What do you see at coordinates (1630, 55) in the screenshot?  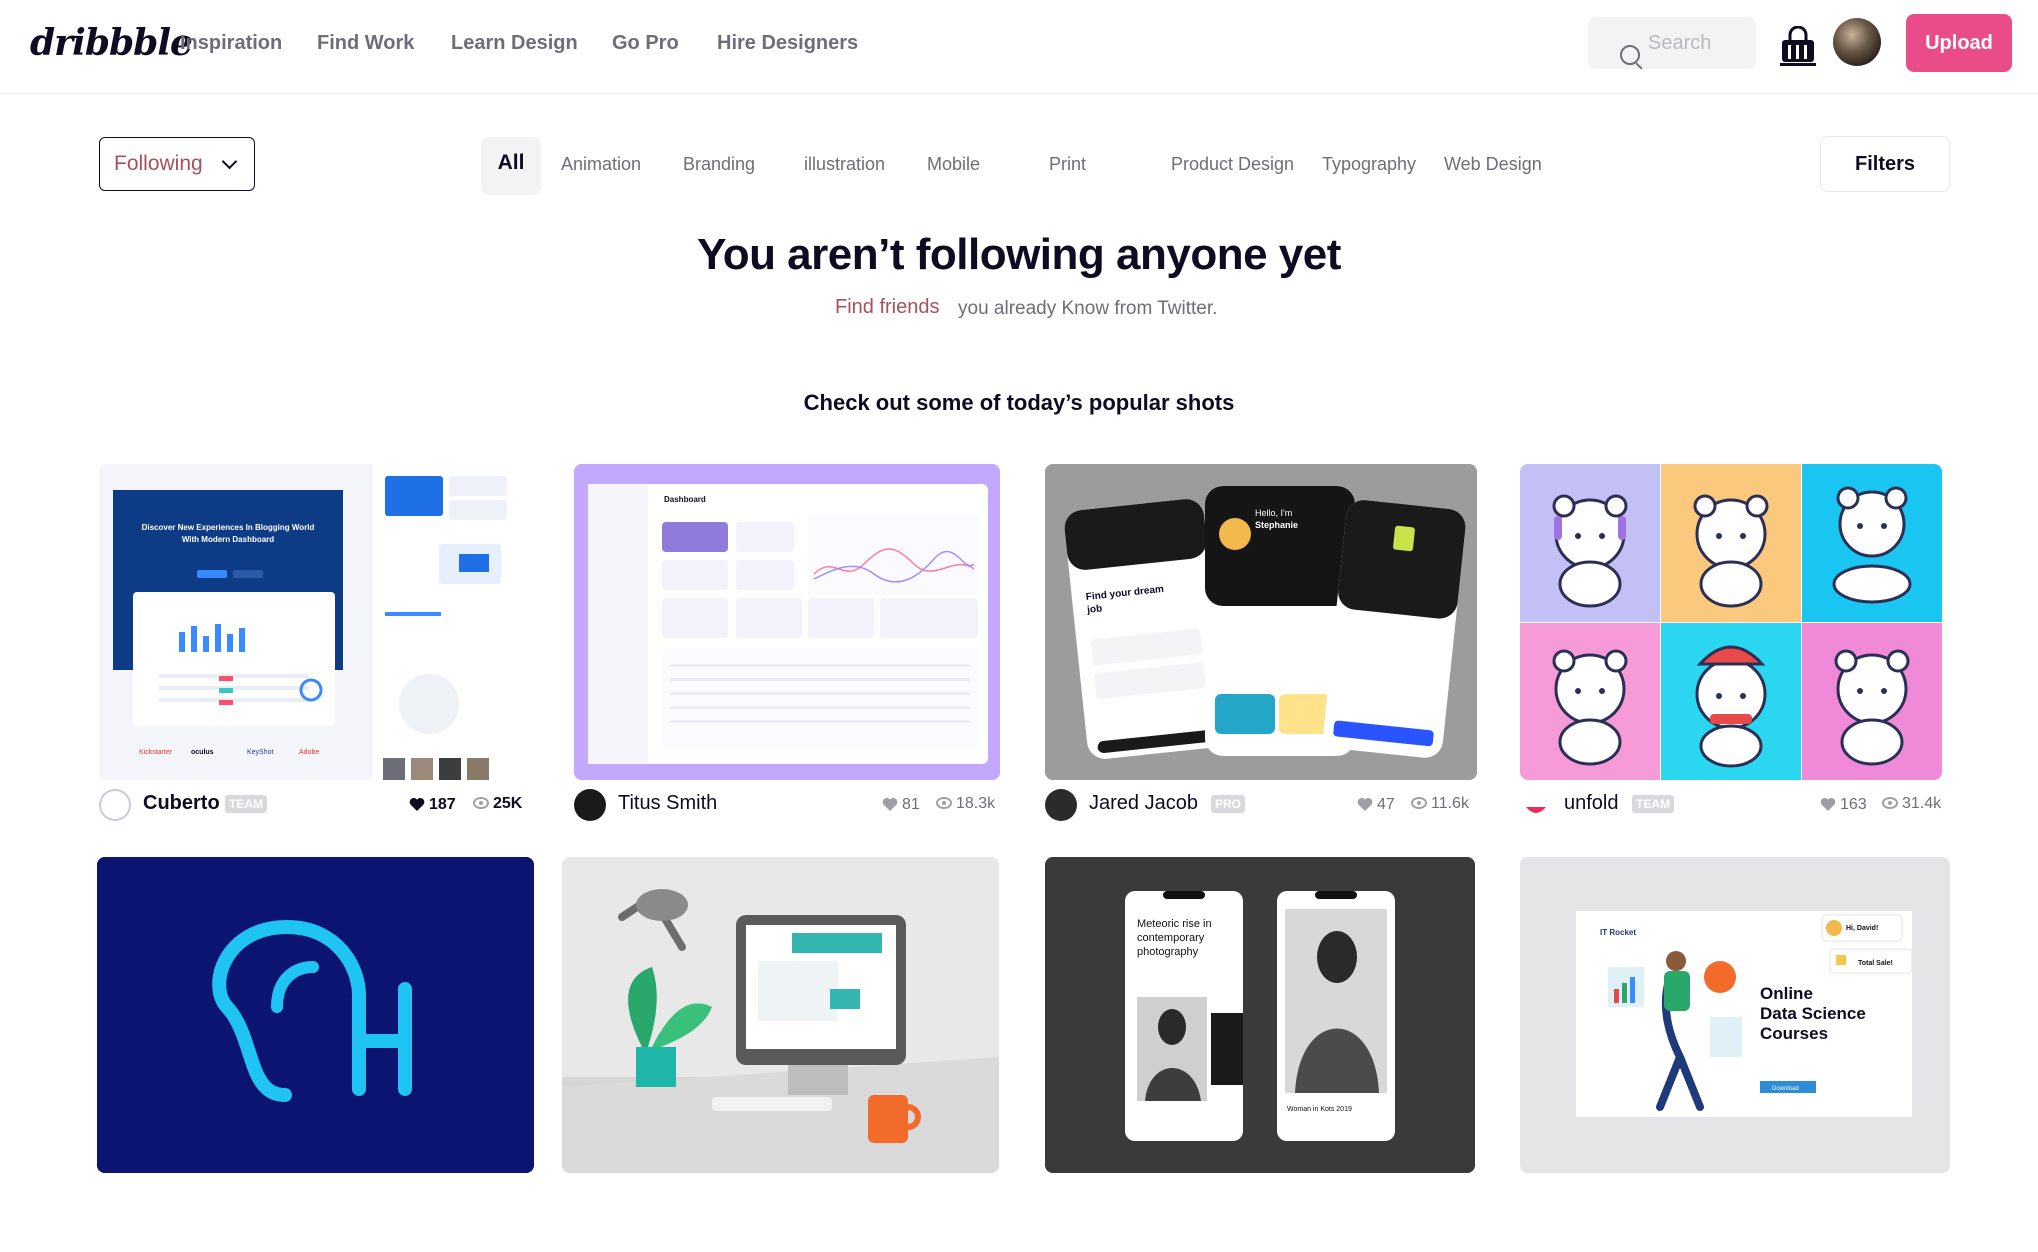 I see `search-icon` at bounding box center [1630, 55].